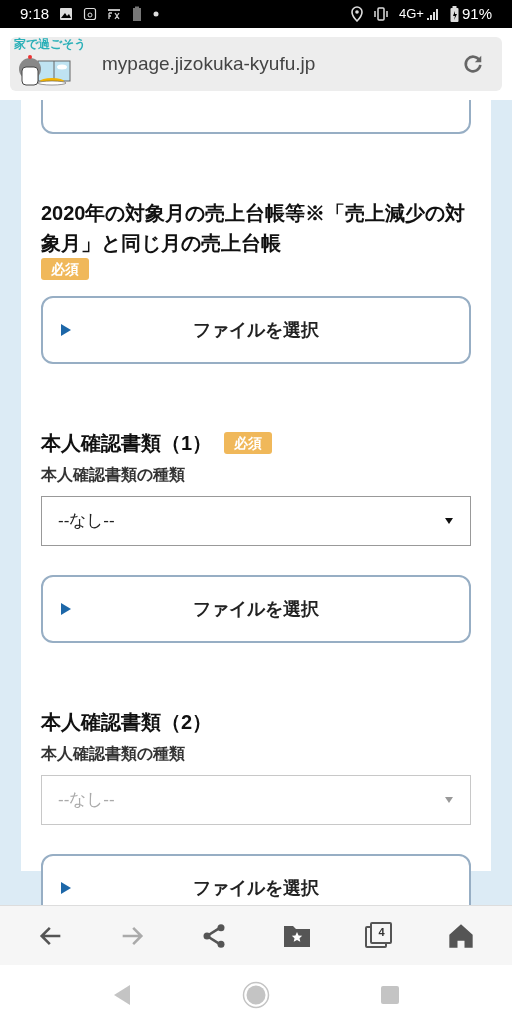  Describe the element at coordinates (473, 64) in the screenshot. I see `reload-icon` at that location.